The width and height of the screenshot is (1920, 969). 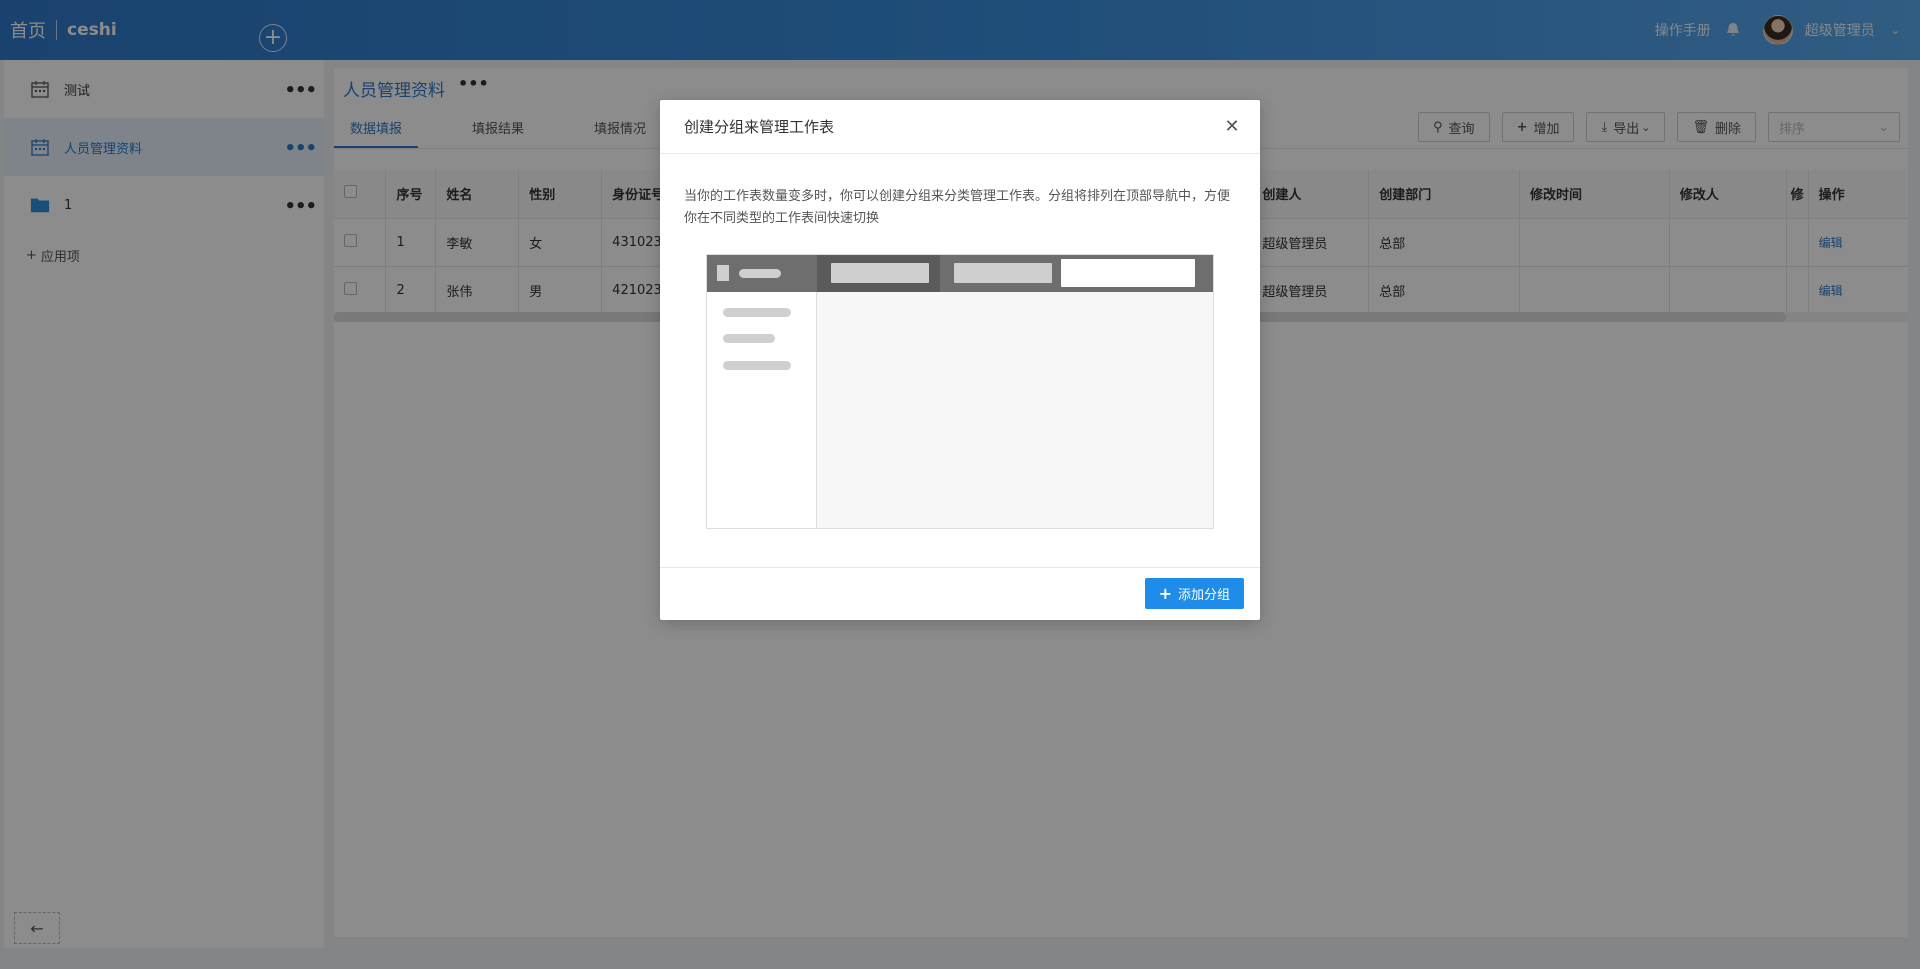 I want to click on modal-footer: + 添加分组, so click(x=960, y=593).